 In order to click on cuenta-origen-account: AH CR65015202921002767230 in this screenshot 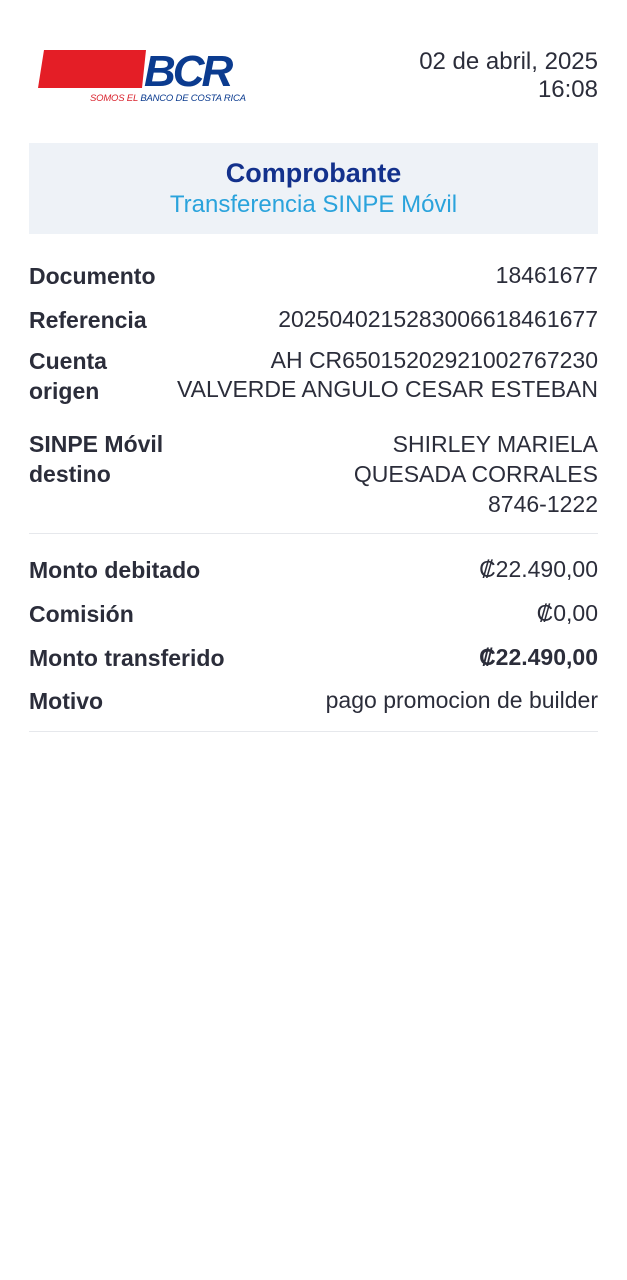, I will do `click(434, 360)`.